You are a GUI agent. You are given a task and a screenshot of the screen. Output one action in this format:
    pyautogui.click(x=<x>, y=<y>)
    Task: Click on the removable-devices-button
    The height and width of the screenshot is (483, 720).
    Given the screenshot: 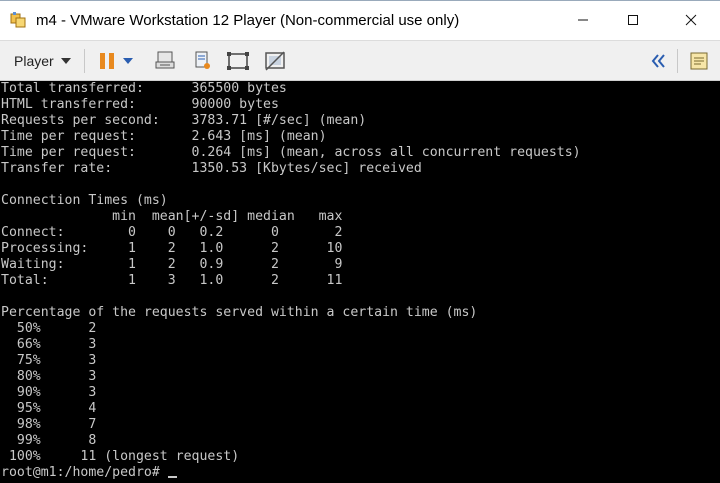 What is the action you would take?
    pyautogui.click(x=203, y=61)
    